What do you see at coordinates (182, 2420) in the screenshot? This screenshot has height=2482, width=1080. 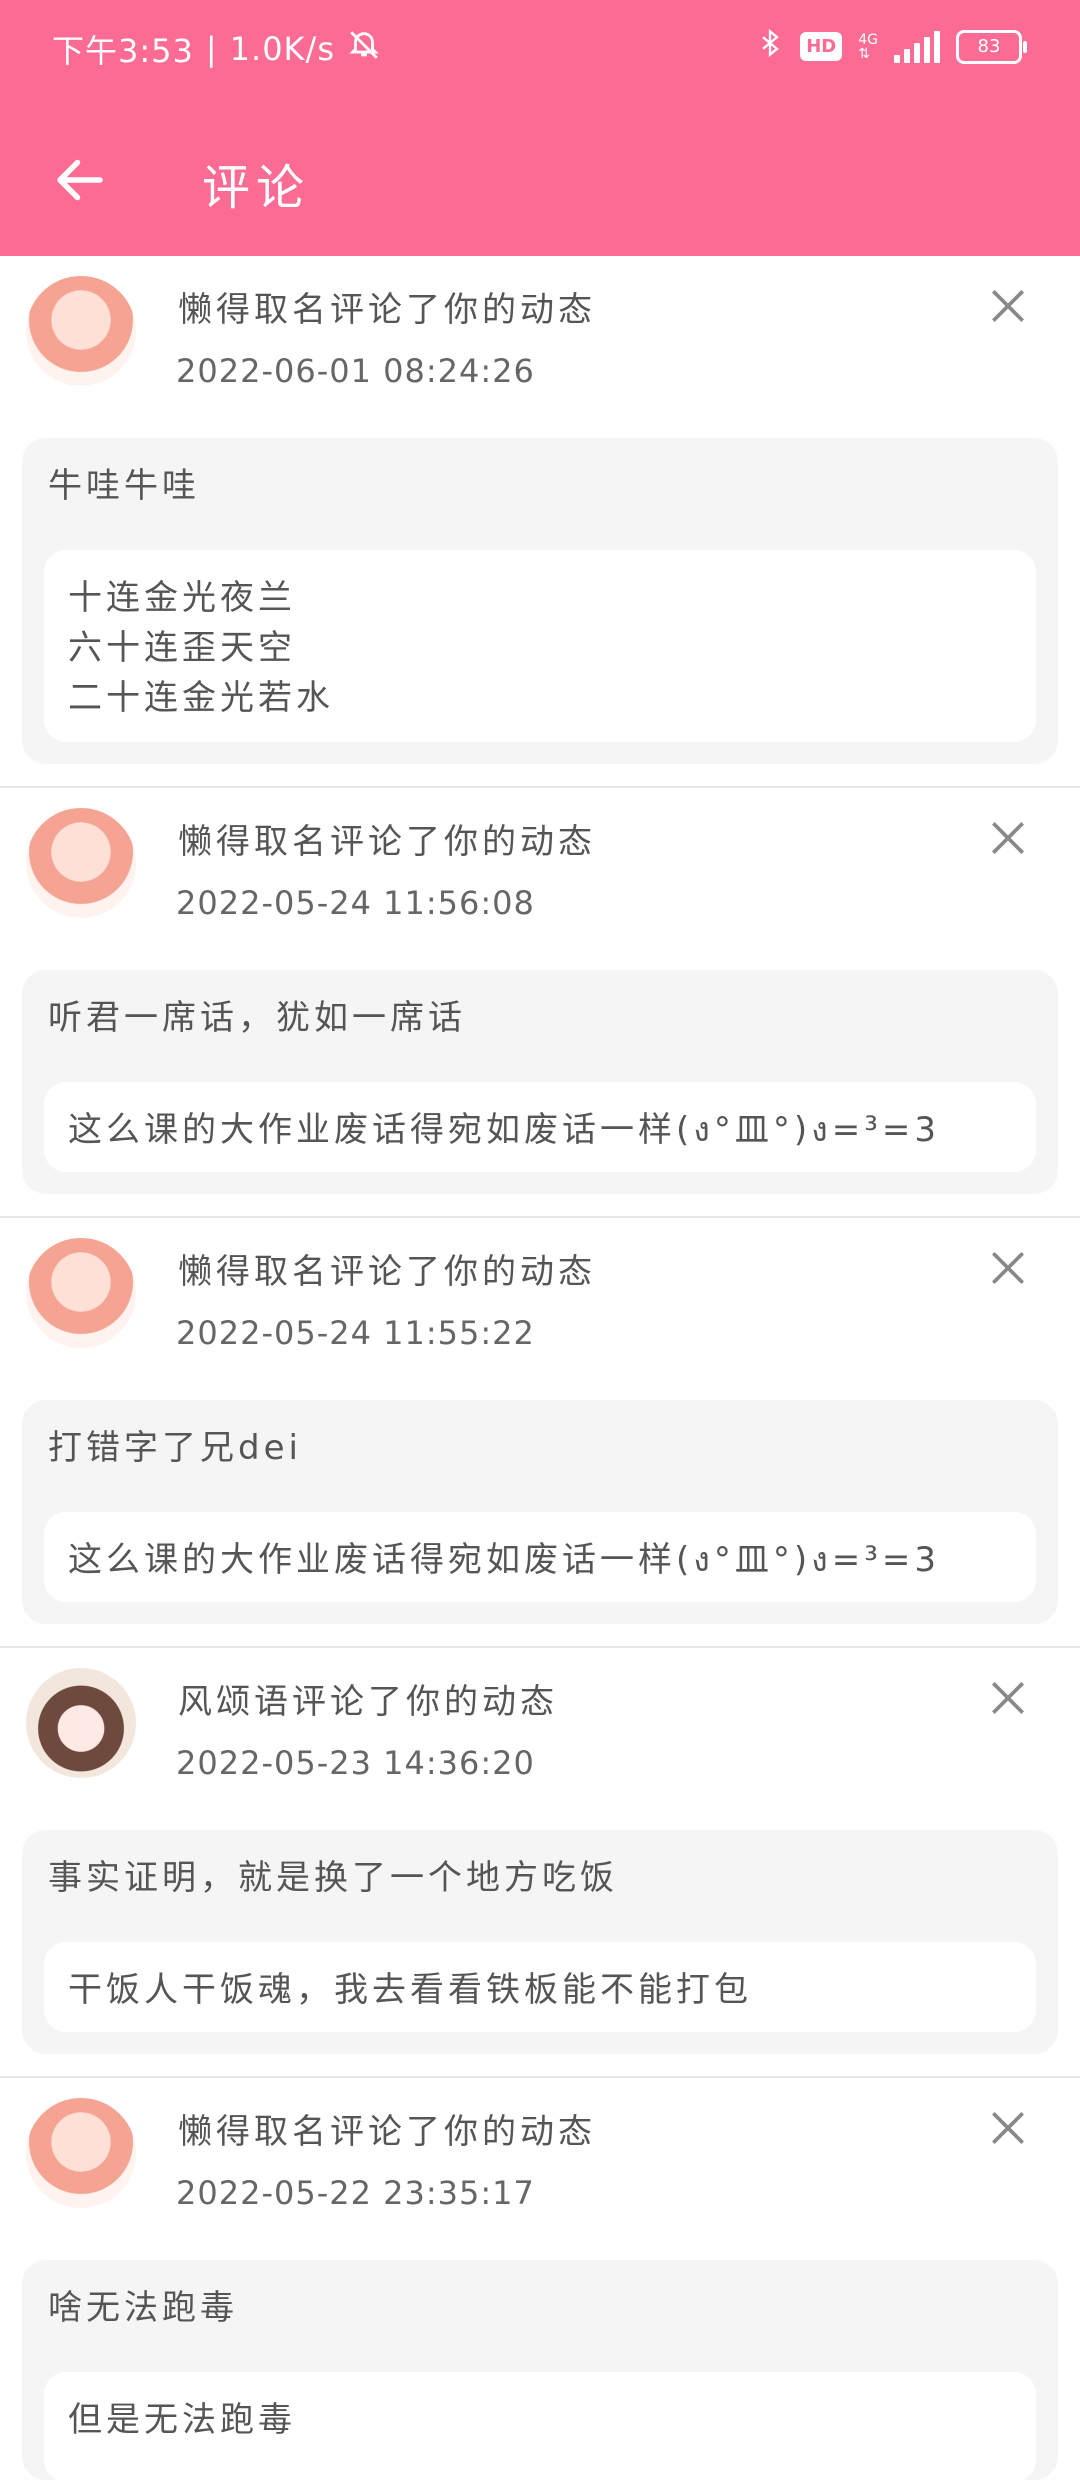 I see `quoted-line: 但是无法跑毒` at bounding box center [182, 2420].